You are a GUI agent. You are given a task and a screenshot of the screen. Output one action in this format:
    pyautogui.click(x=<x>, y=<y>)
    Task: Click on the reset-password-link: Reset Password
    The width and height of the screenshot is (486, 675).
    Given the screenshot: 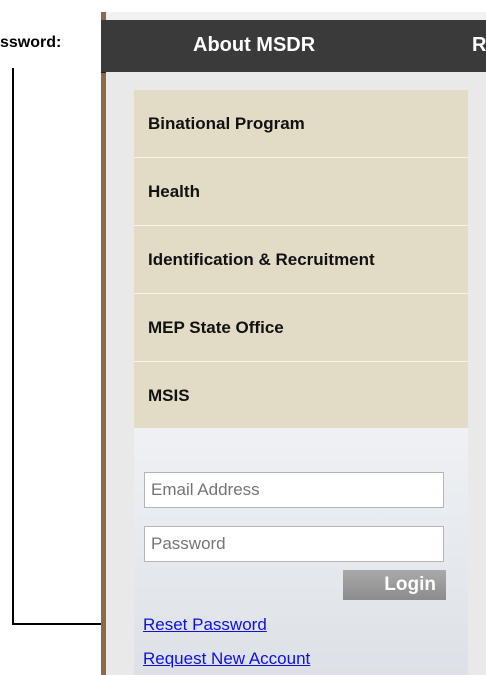 What is the action you would take?
    pyautogui.click(x=205, y=625)
    